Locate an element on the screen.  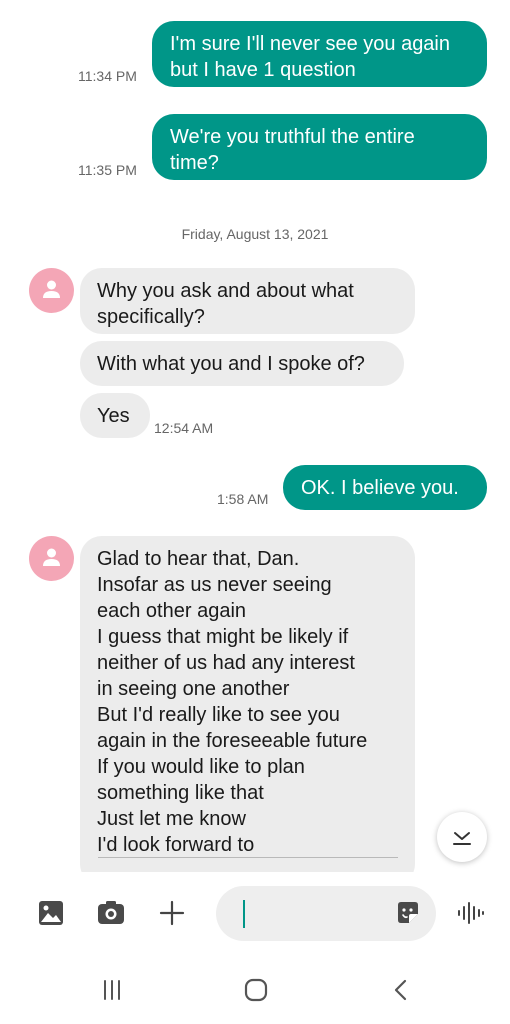
message-timestamp: 11:34 PM is located at coordinates (107, 76).